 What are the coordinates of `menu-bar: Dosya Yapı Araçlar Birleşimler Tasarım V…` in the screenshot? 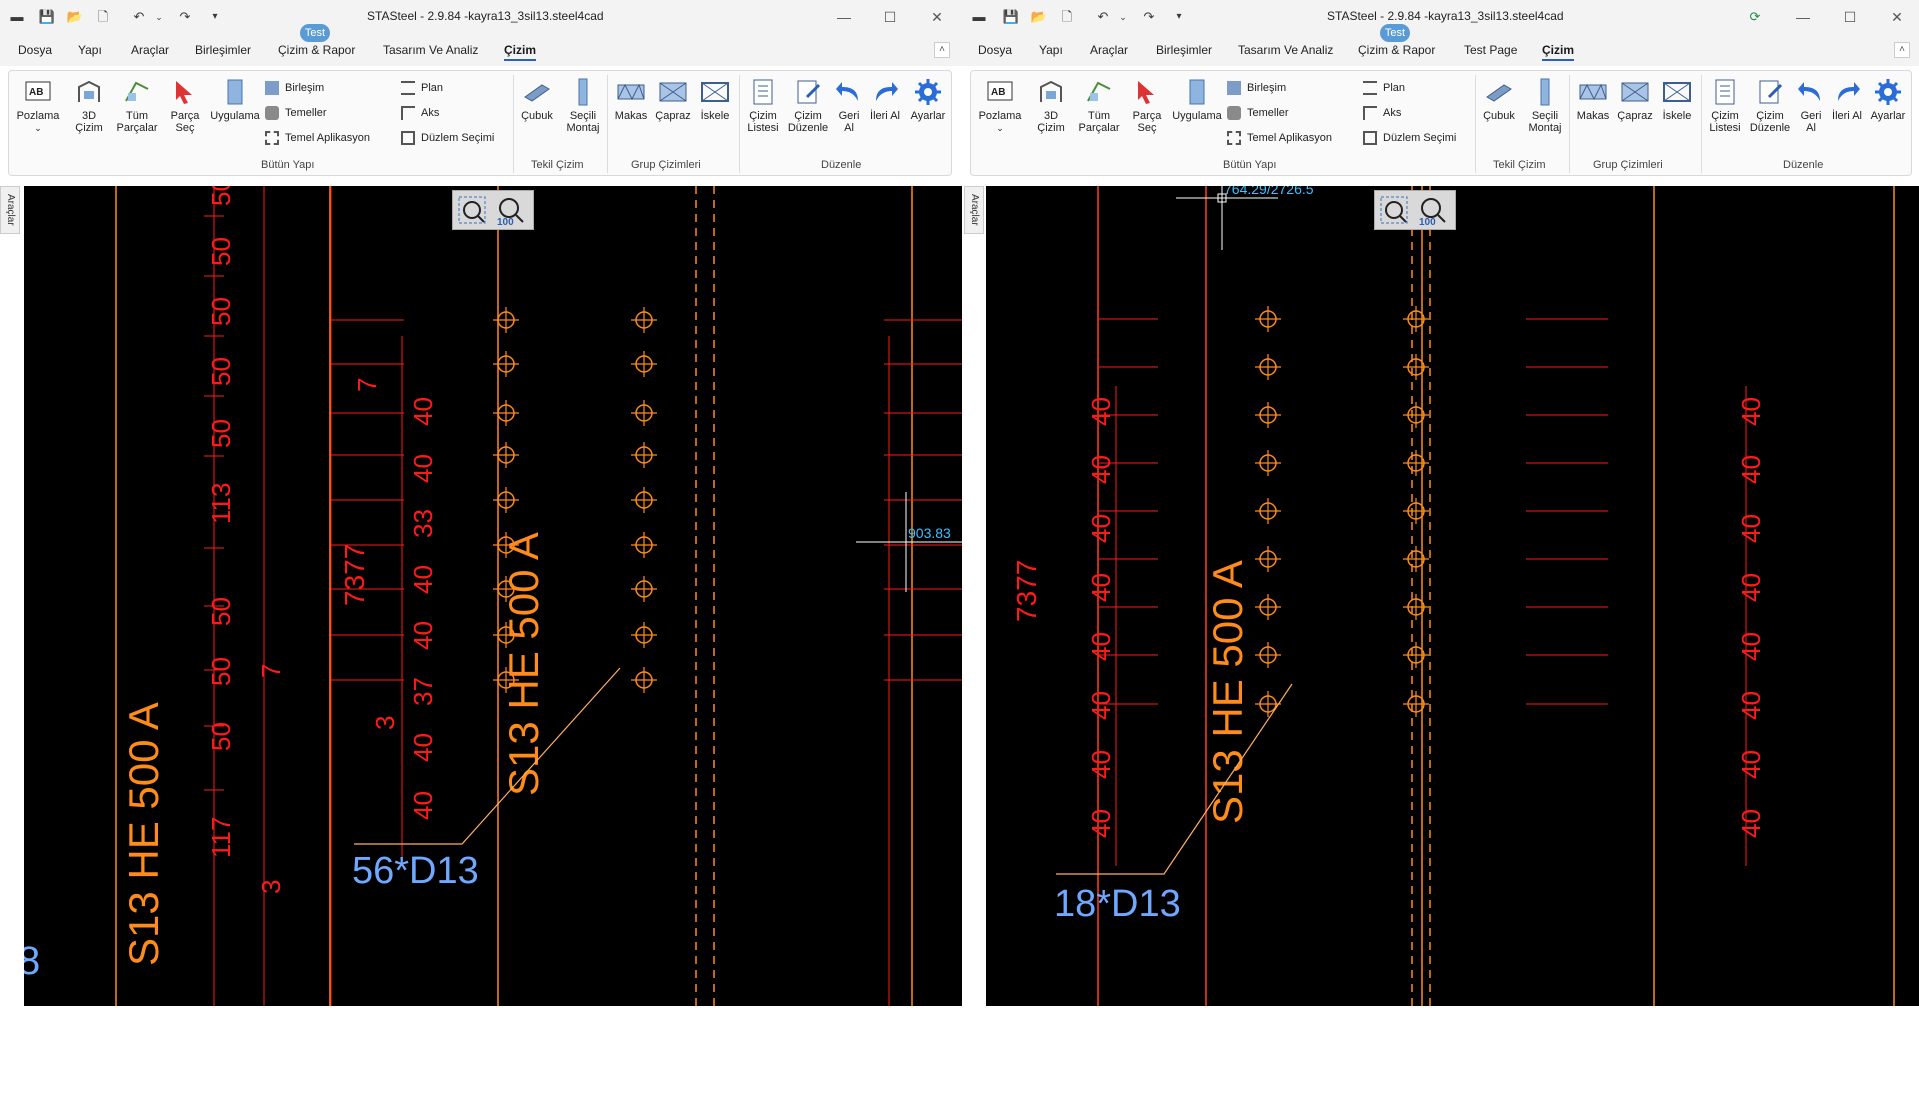 It's located at (1440, 50).